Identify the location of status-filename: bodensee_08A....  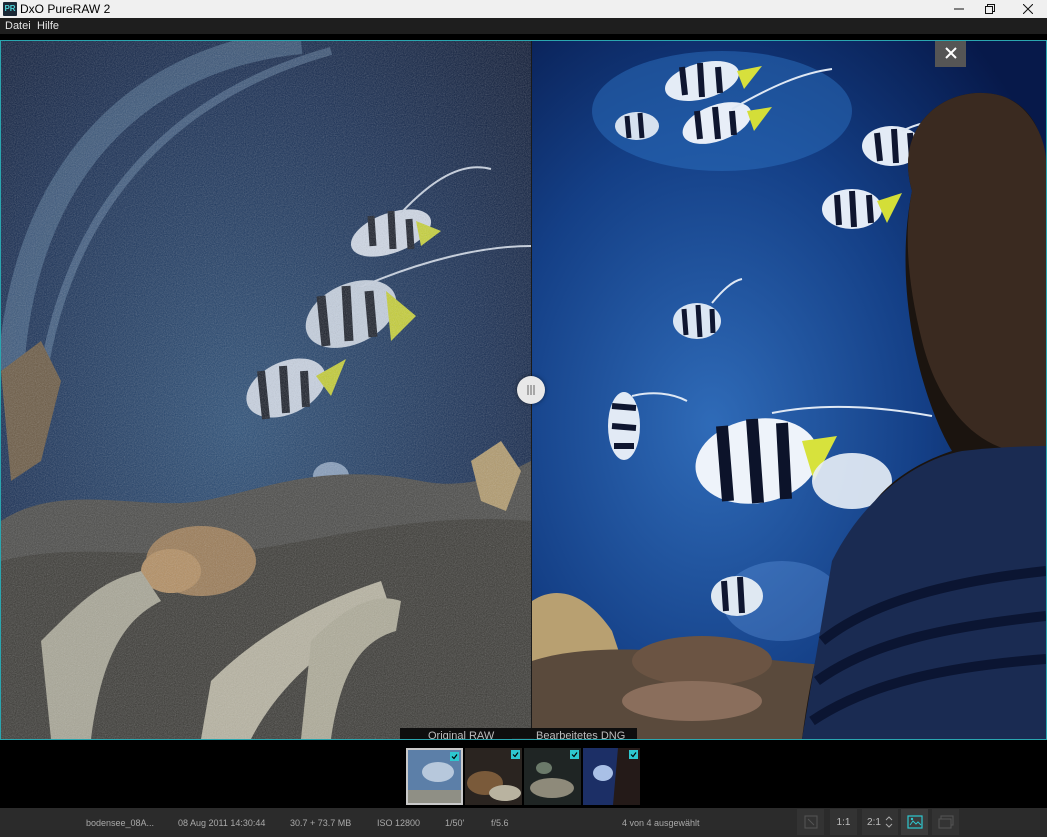
(120, 823).